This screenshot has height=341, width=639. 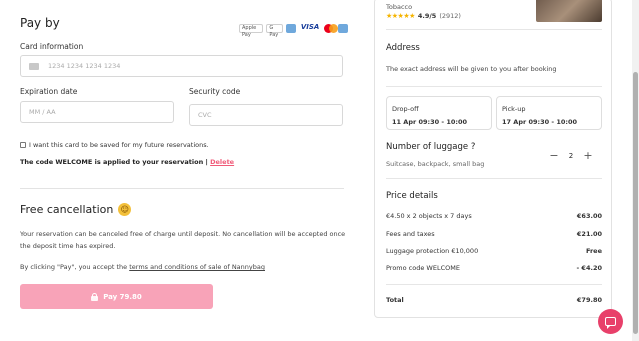 What do you see at coordinates (275, 31) in the screenshot?
I see `google-pay-icon: G Pay` at bounding box center [275, 31].